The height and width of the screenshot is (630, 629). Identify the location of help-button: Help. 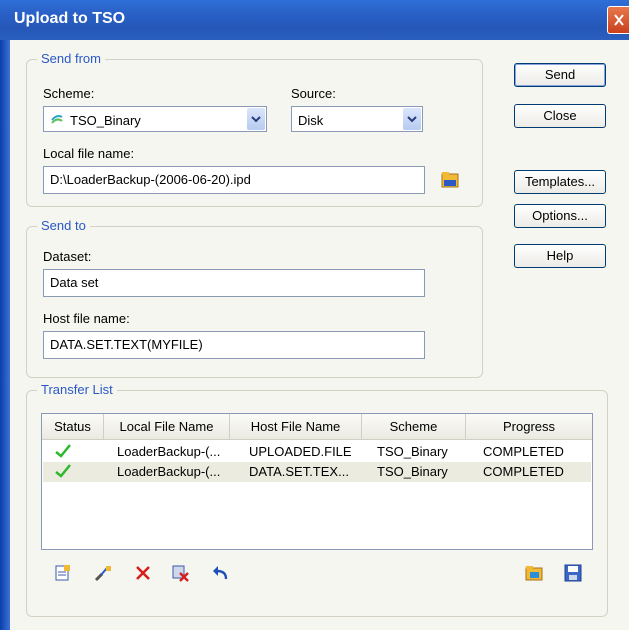
(560, 256).